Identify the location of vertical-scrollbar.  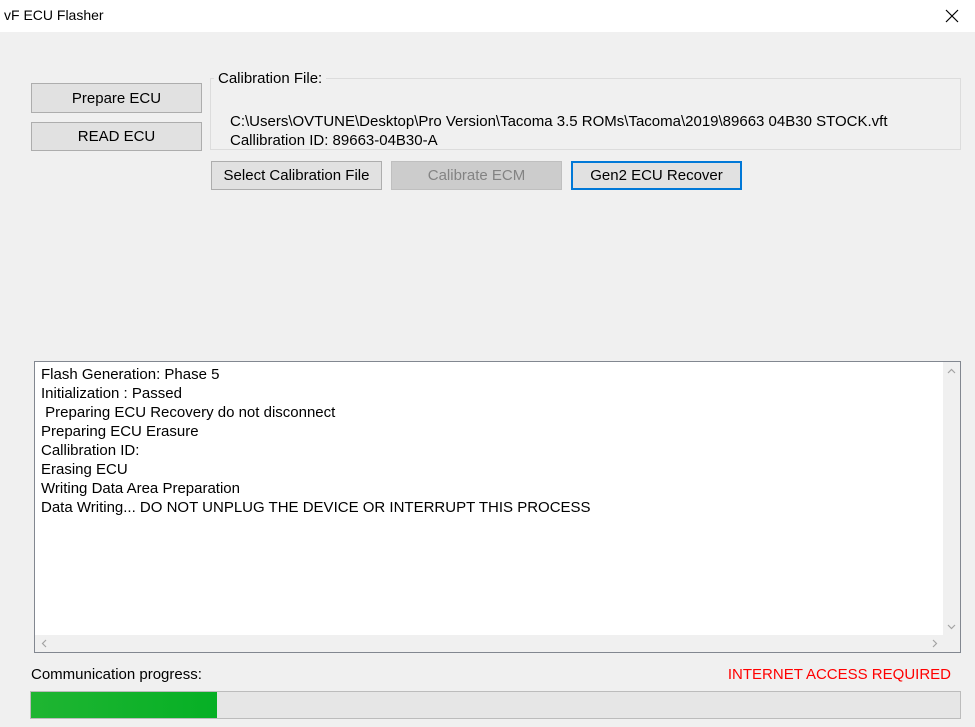
(951, 498).